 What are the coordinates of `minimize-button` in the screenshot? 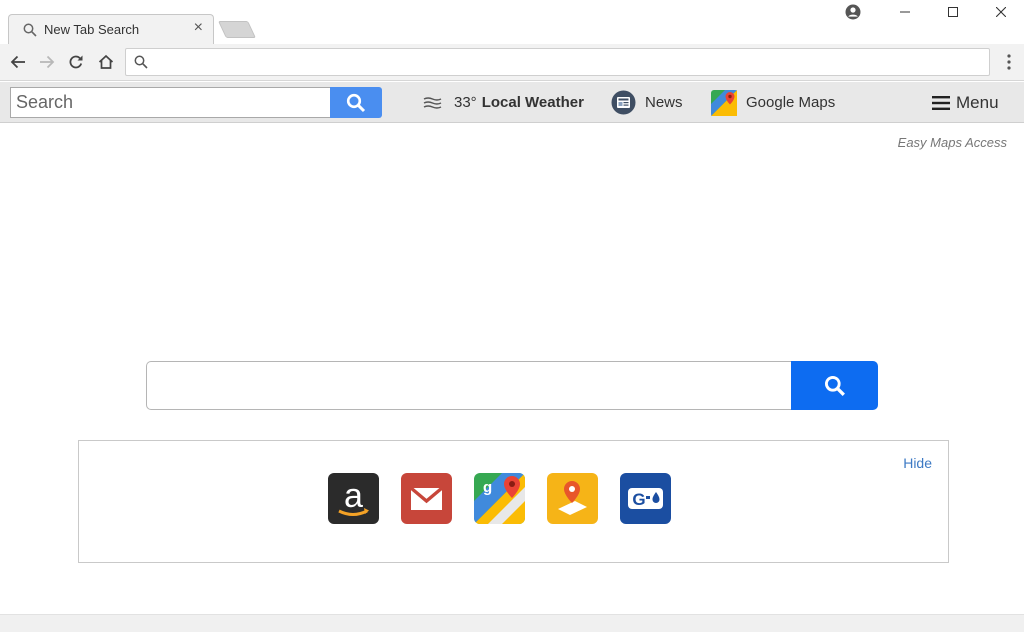 It's located at (905, 12).